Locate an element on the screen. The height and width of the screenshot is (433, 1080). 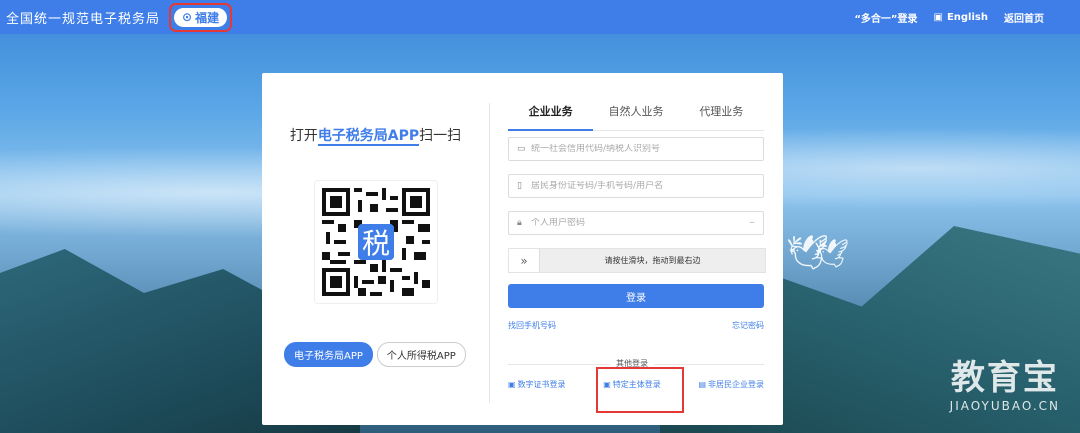
watermark-en: JIAOYUBAO.CN is located at coordinates (1004, 406).